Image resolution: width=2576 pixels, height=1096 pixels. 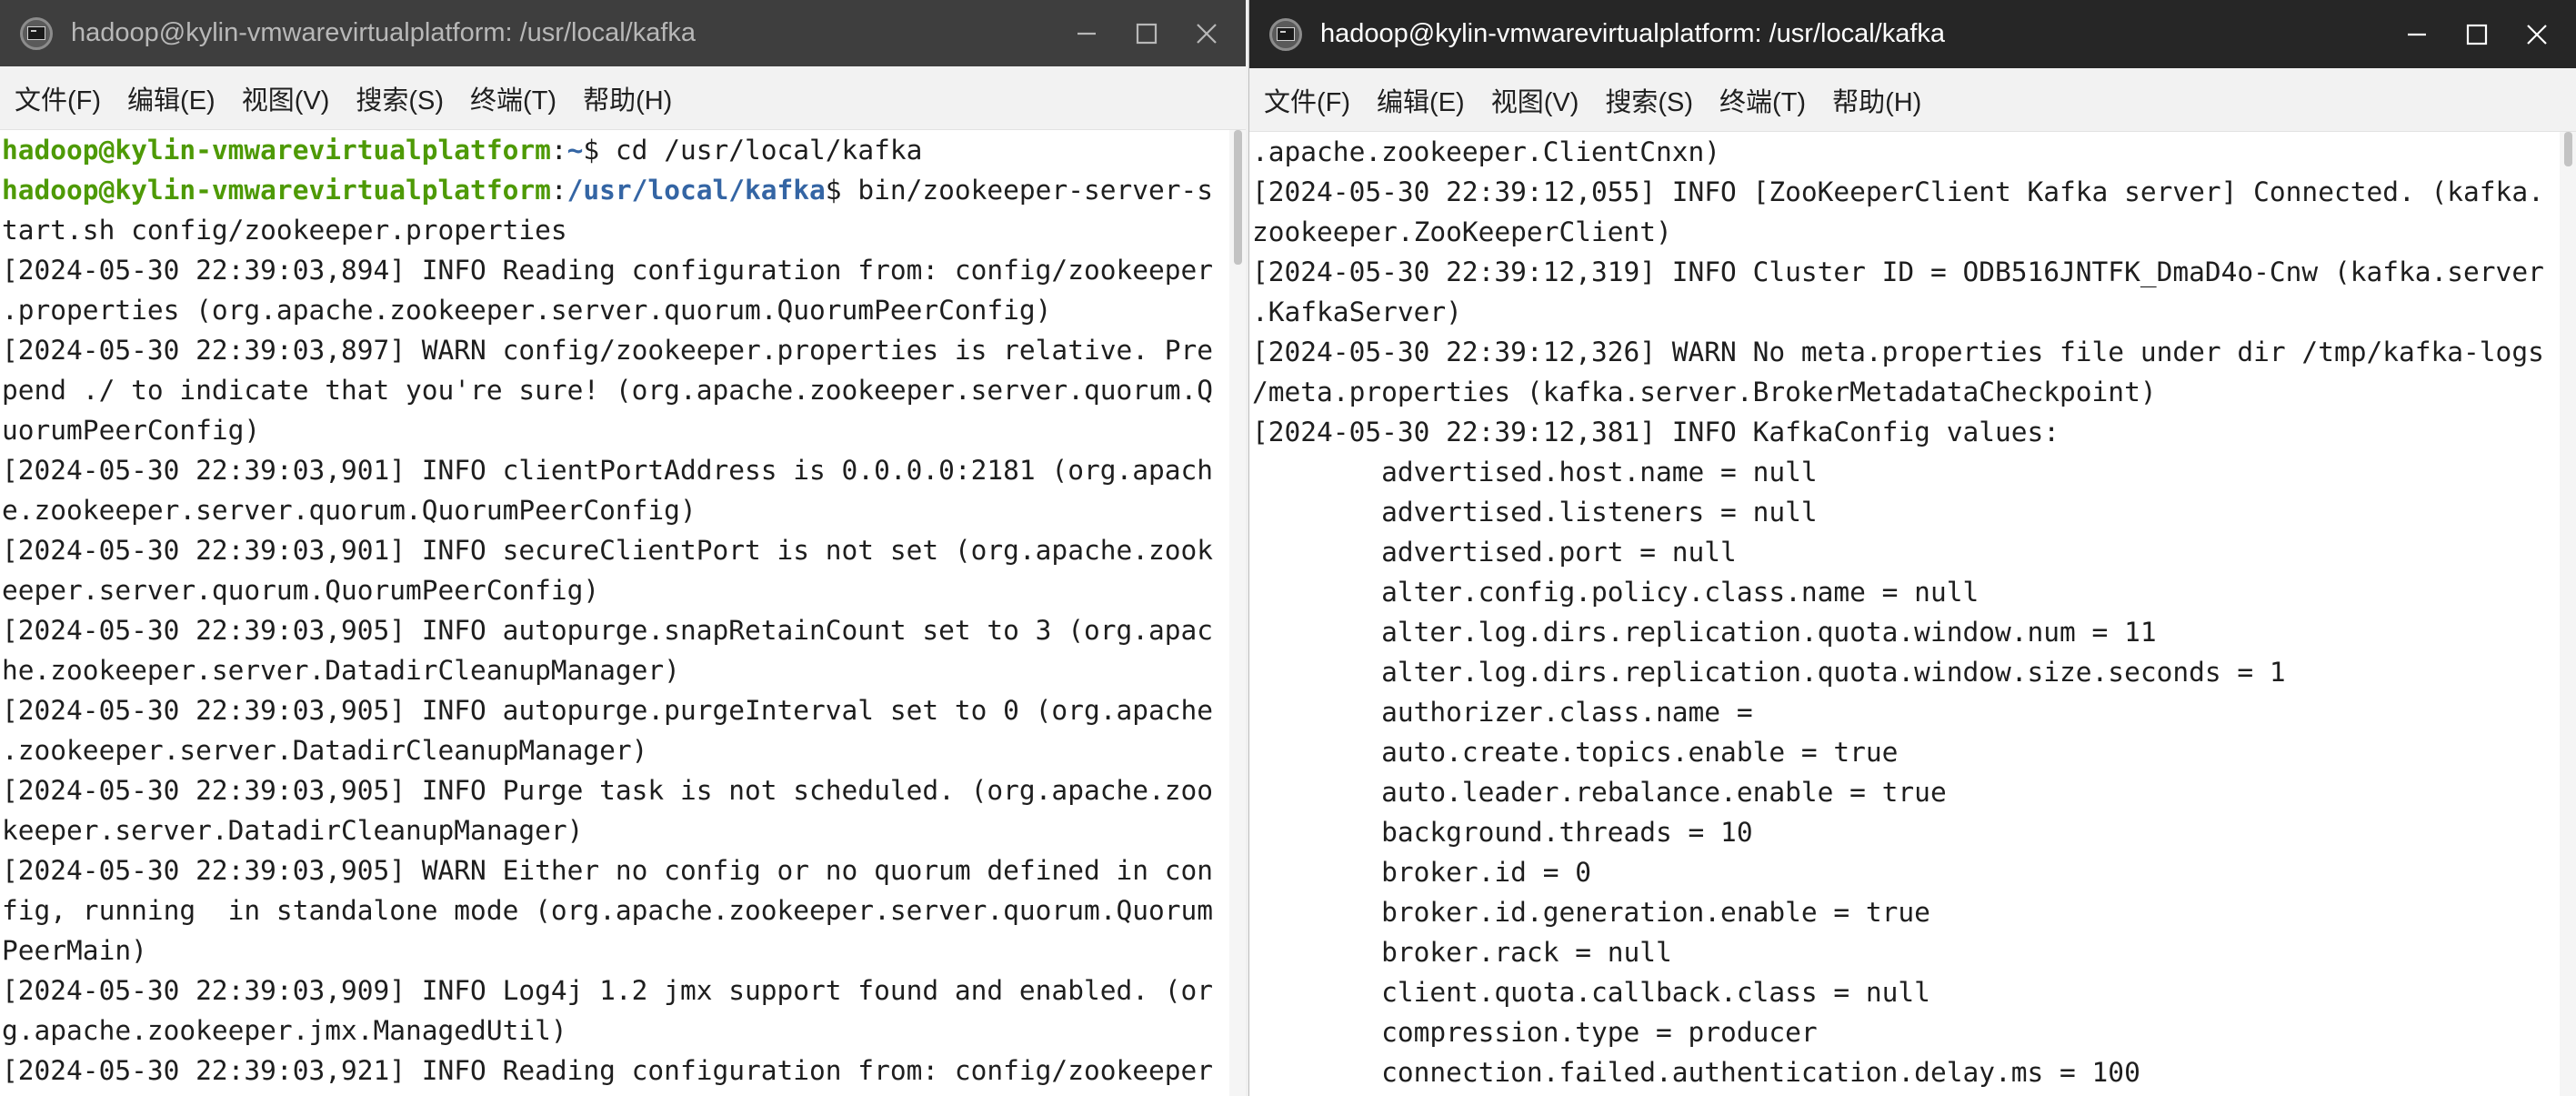 I want to click on output-line: broker.id = 0, so click(x=1421, y=872).